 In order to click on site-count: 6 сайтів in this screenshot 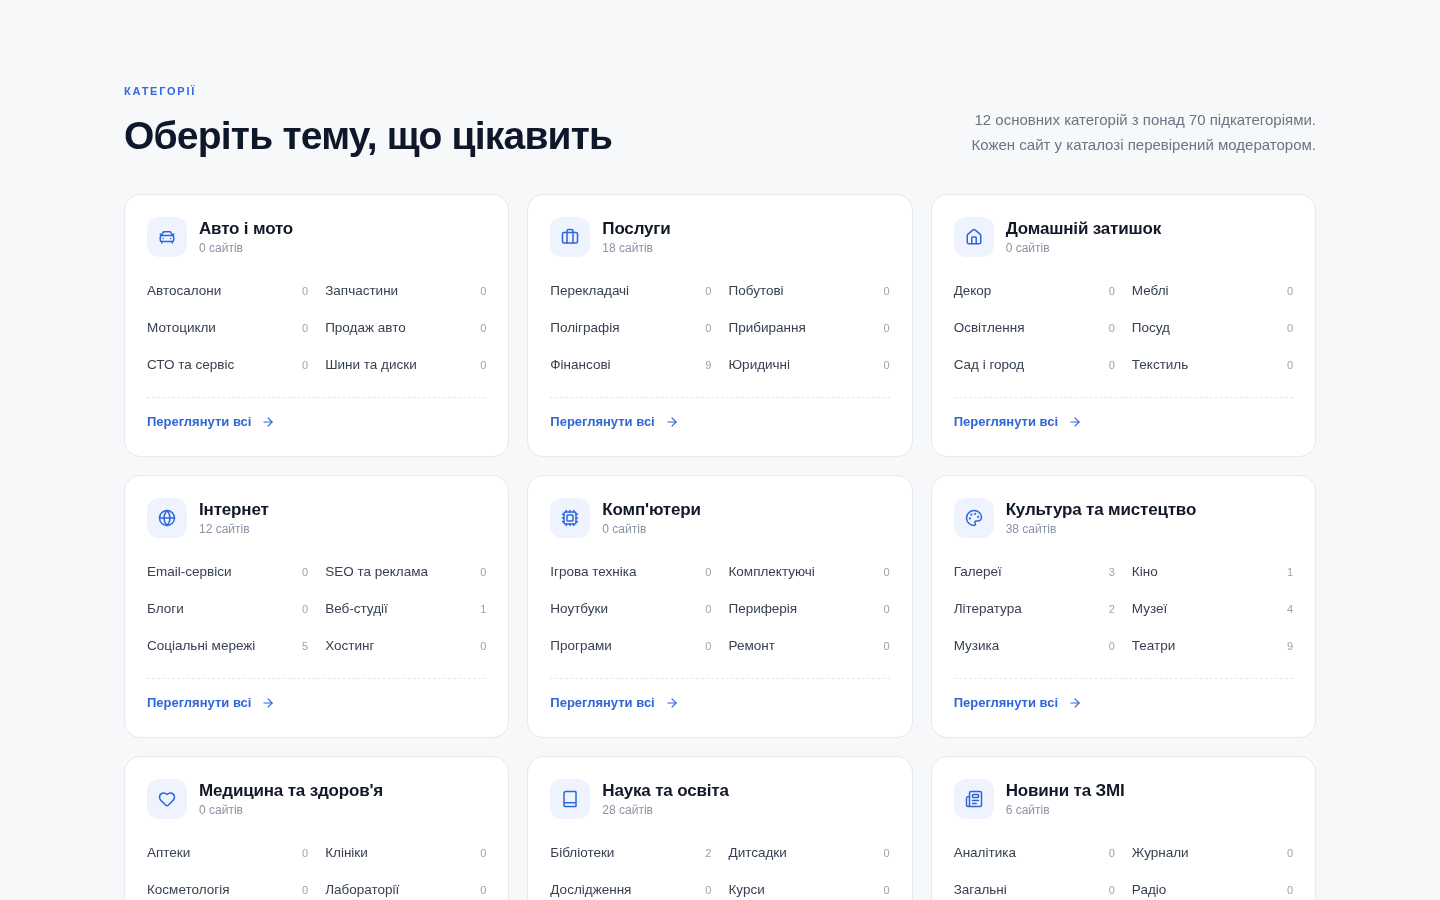, I will do `click(1028, 810)`.